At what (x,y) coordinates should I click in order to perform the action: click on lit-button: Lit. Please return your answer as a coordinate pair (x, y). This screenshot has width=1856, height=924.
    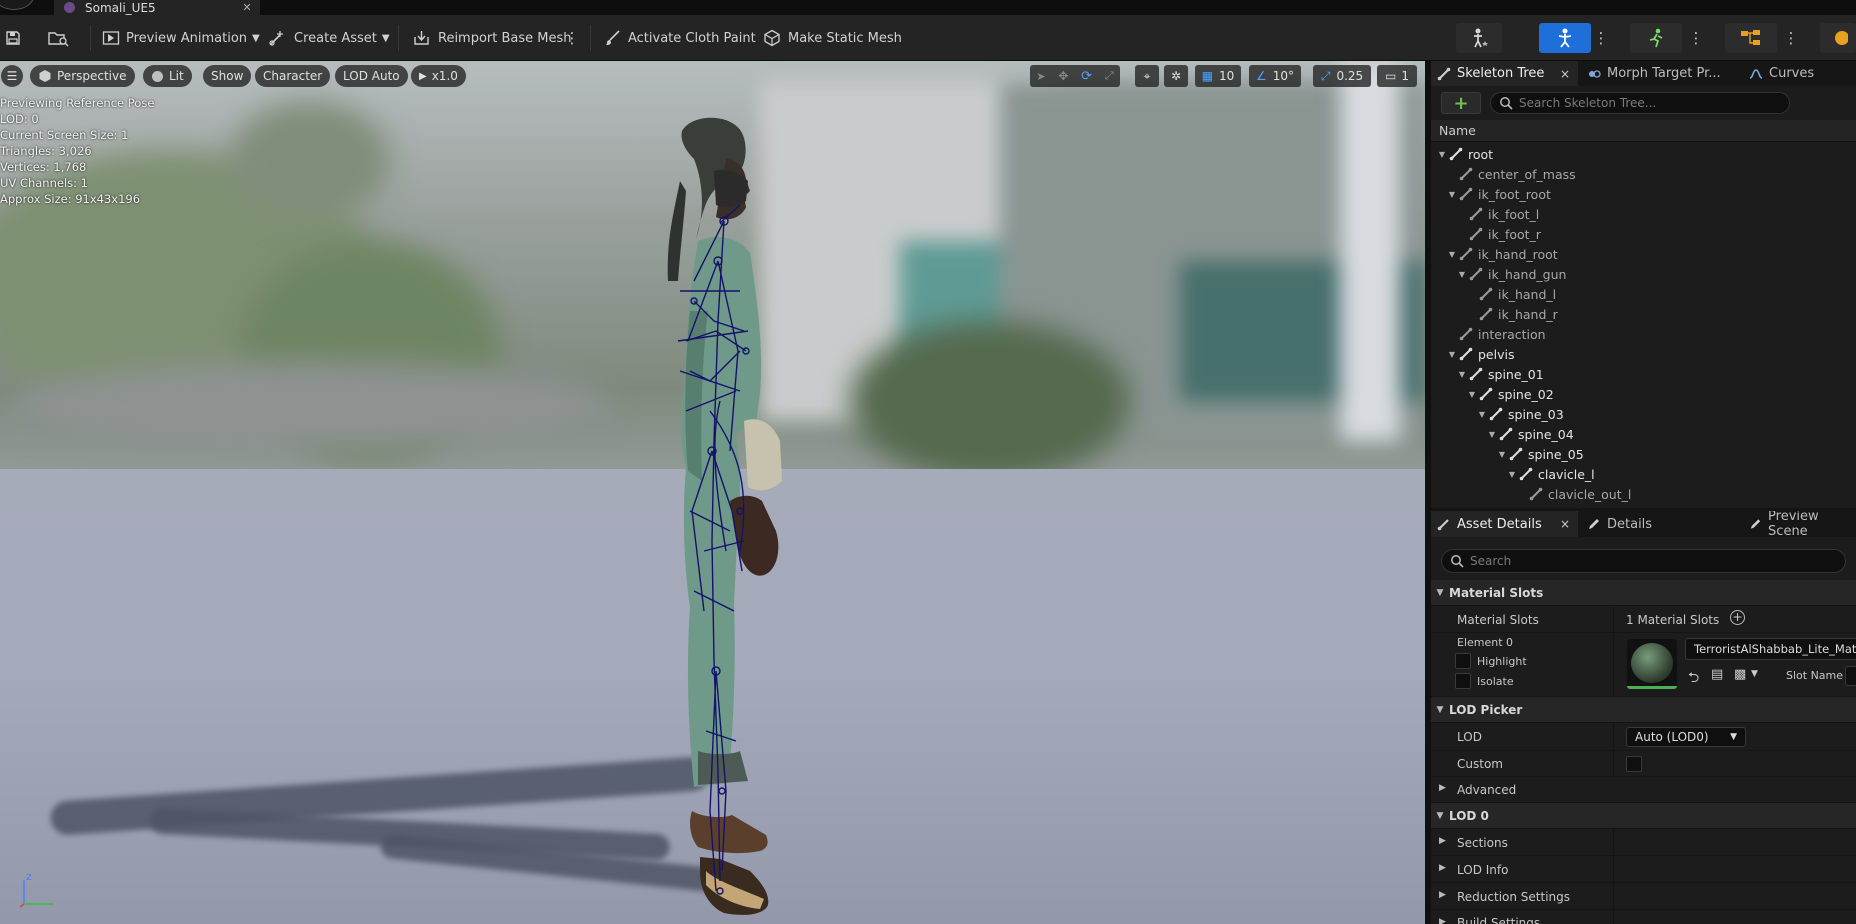
    Looking at the image, I should click on (167, 76).